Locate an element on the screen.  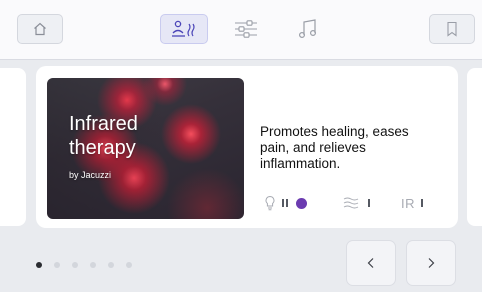
page-indicator is located at coordinates (84, 265).